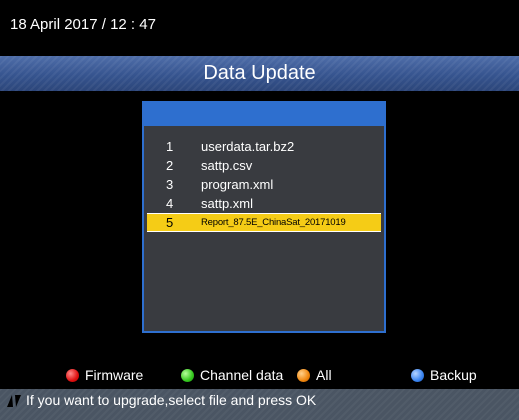 The image size is (519, 420). I want to click on list-item: 1 userdata.tar.bz2, so click(264, 146).